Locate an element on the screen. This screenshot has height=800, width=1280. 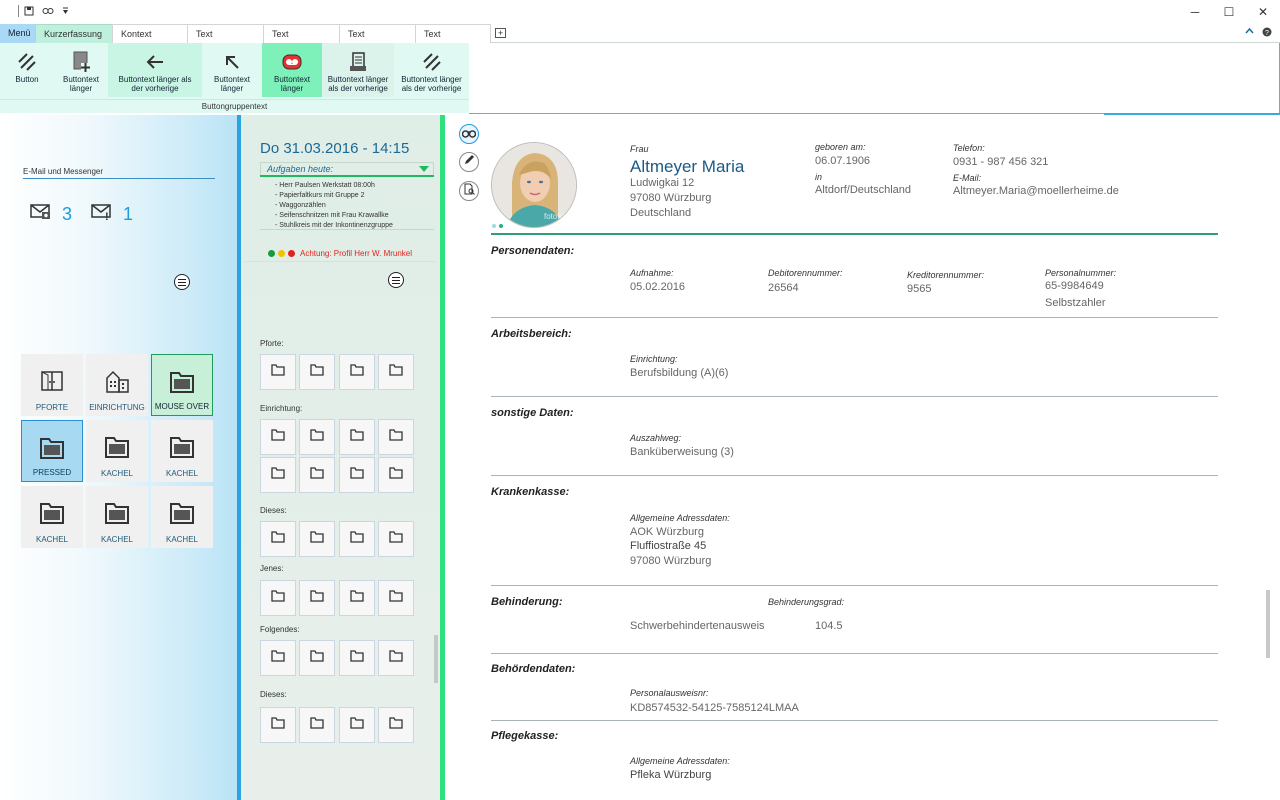
behinderungsgrad-label: Behinderungsgrad: is located at coordinates (806, 602).